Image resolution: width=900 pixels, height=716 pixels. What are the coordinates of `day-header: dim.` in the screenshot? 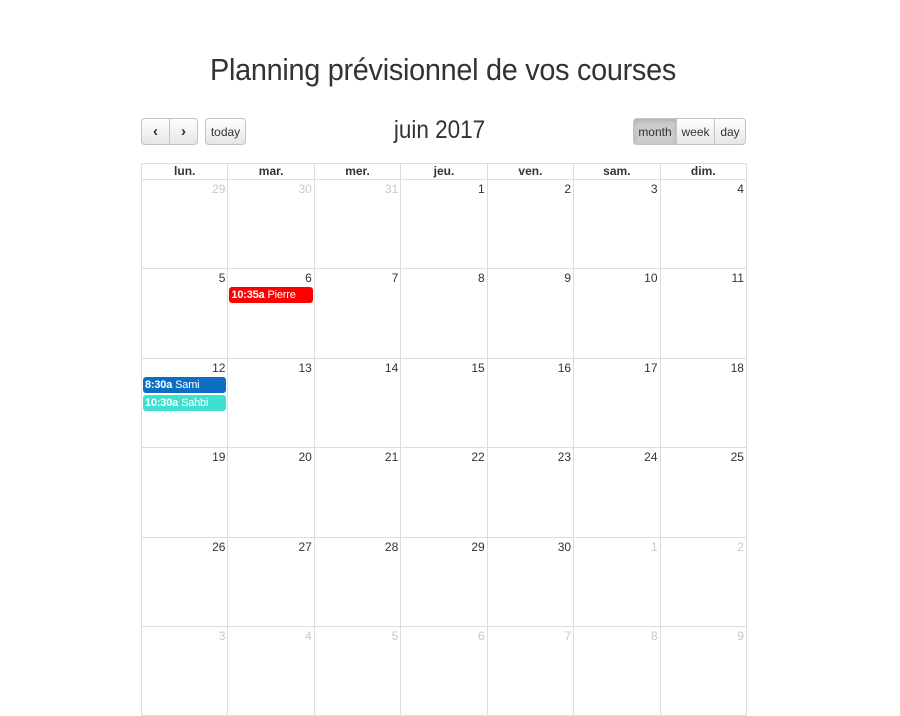 It's located at (703, 172).